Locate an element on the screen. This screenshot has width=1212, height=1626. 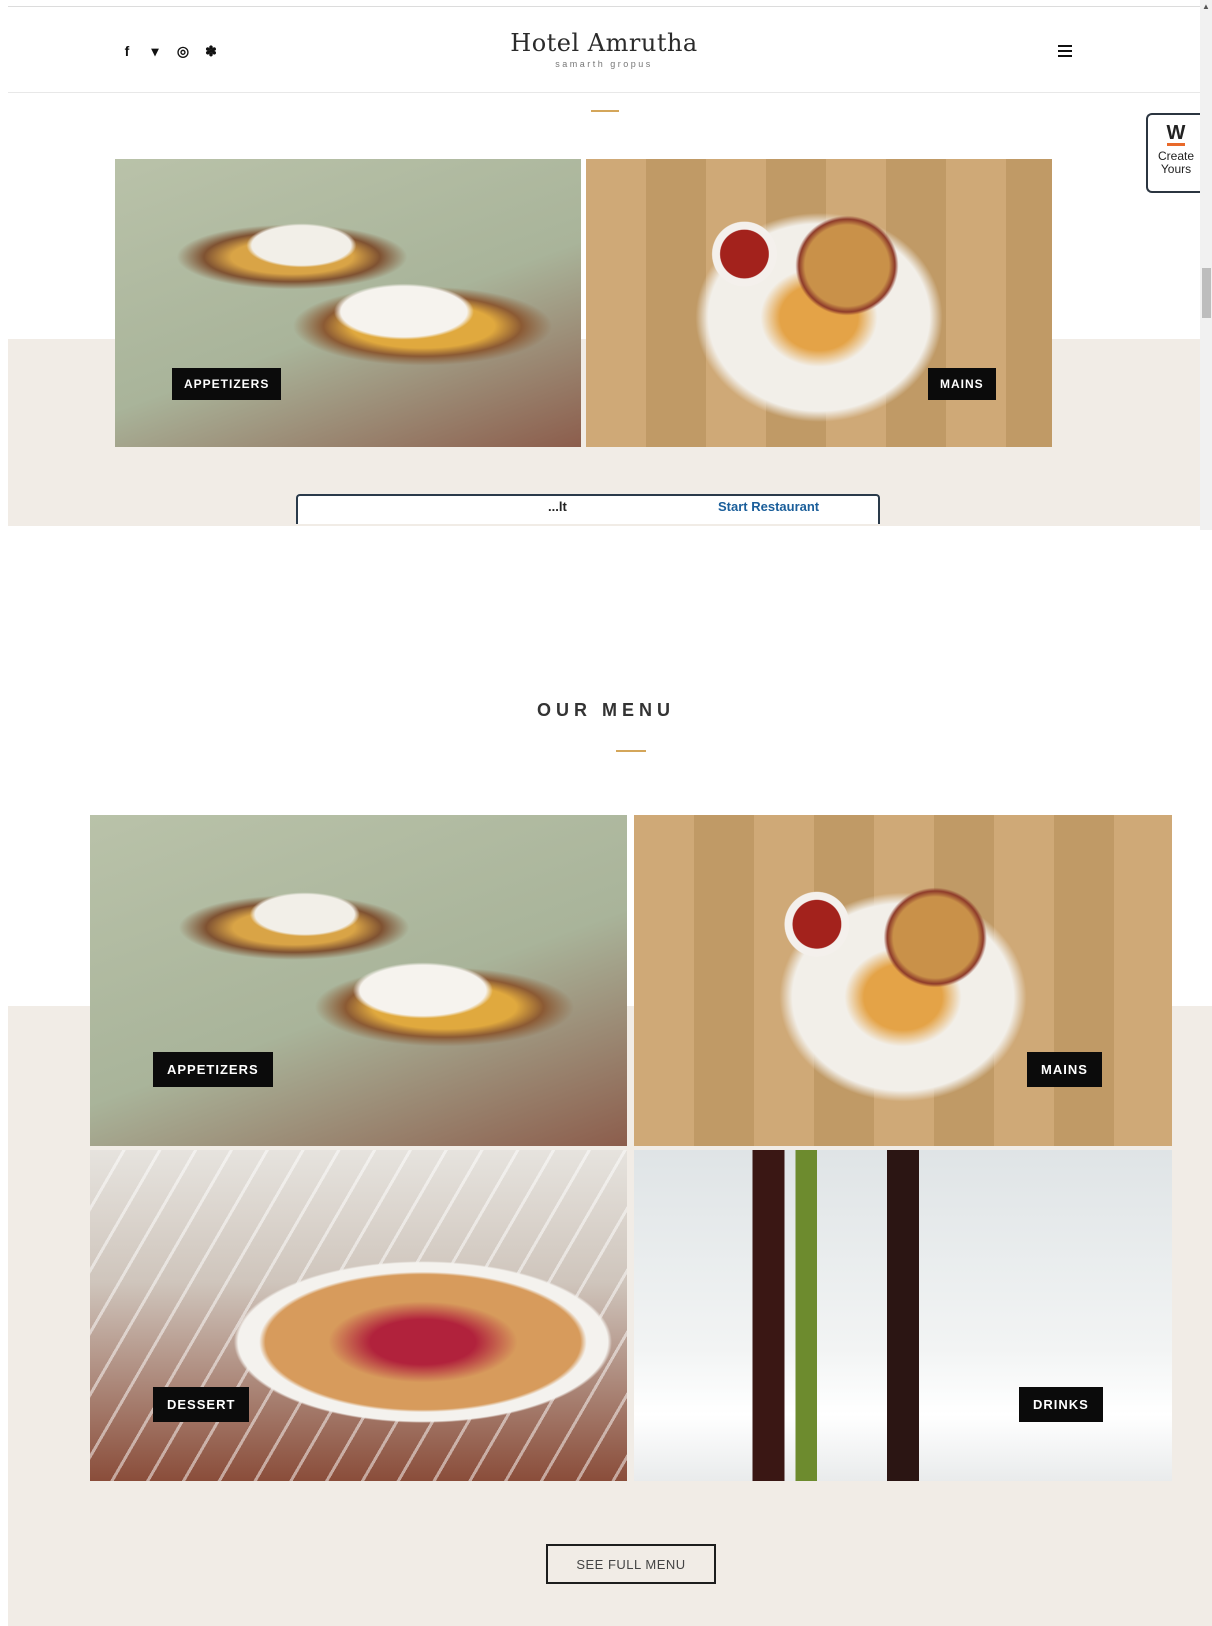
site-title: Hotel Amrutha is located at coordinates (604, 43).